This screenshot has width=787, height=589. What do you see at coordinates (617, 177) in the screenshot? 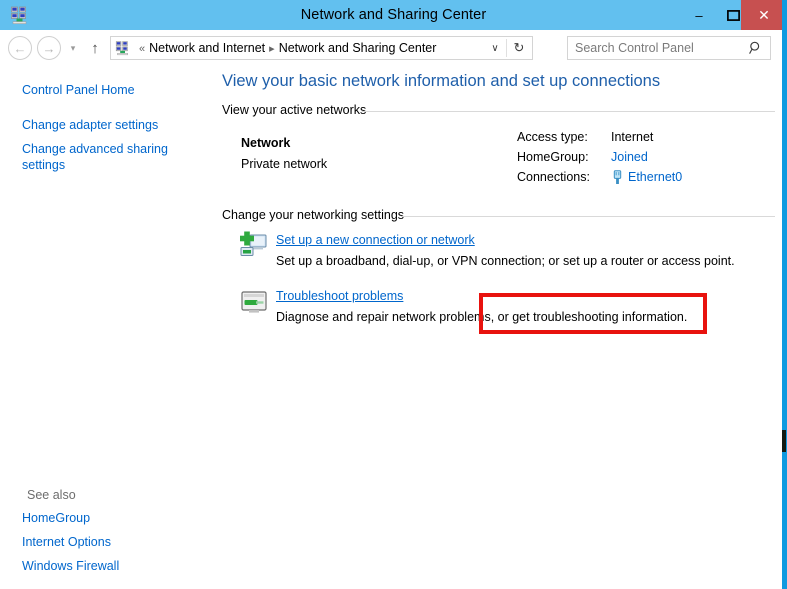
I see `ethernet-plug-icon` at bounding box center [617, 177].